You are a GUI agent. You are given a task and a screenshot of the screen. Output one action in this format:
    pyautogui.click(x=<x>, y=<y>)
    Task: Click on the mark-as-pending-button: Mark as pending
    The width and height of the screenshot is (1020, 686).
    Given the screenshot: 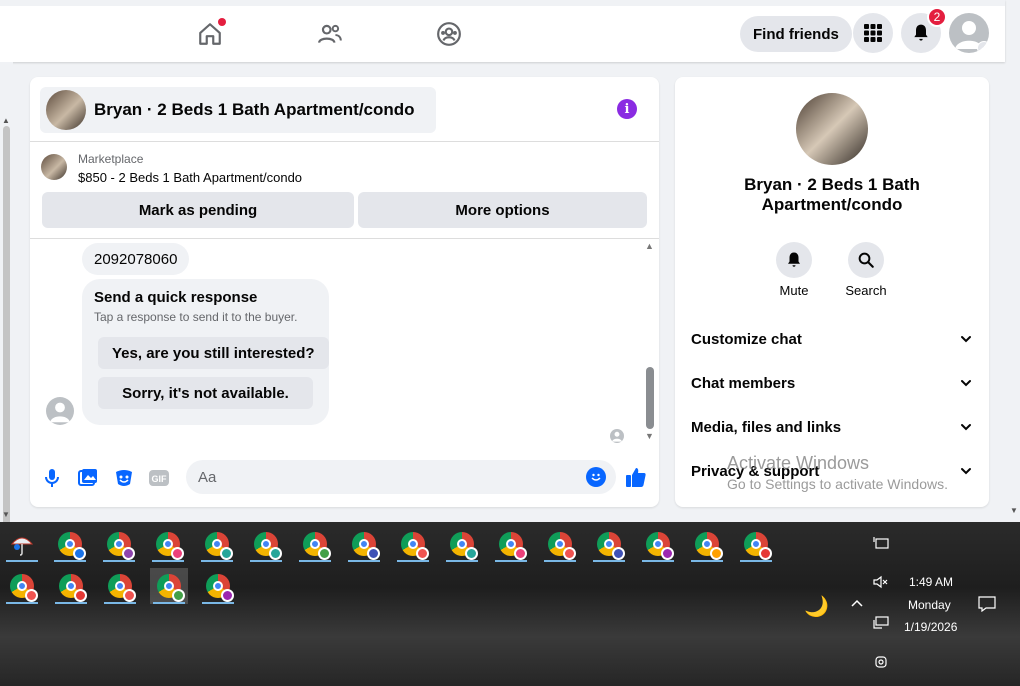 What is the action you would take?
    pyautogui.click(x=198, y=210)
    